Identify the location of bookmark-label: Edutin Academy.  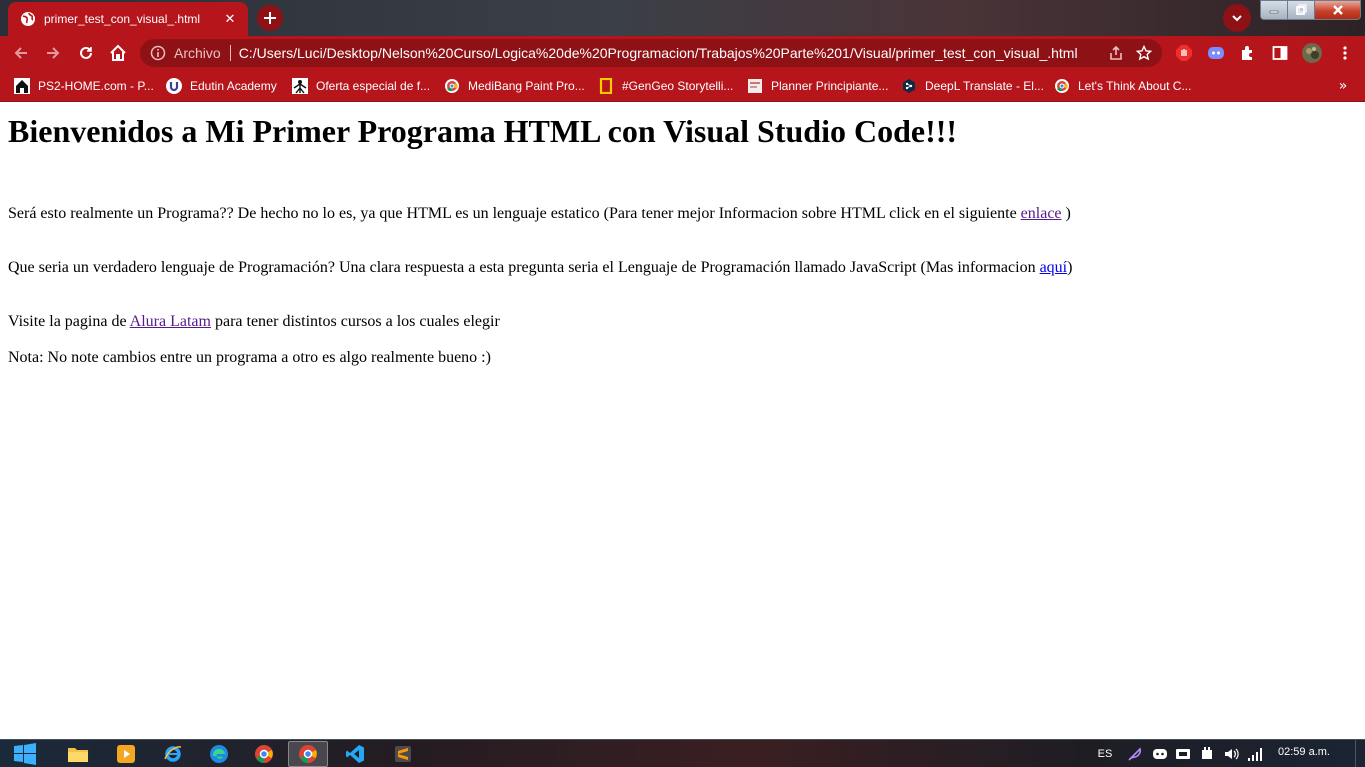
(233, 86).